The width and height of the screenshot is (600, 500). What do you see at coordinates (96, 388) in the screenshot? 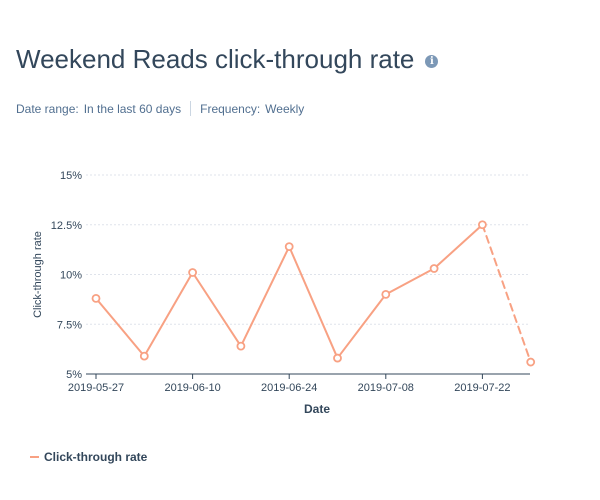
I see `x-tick-label: 2019-05-27` at bounding box center [96, 388].